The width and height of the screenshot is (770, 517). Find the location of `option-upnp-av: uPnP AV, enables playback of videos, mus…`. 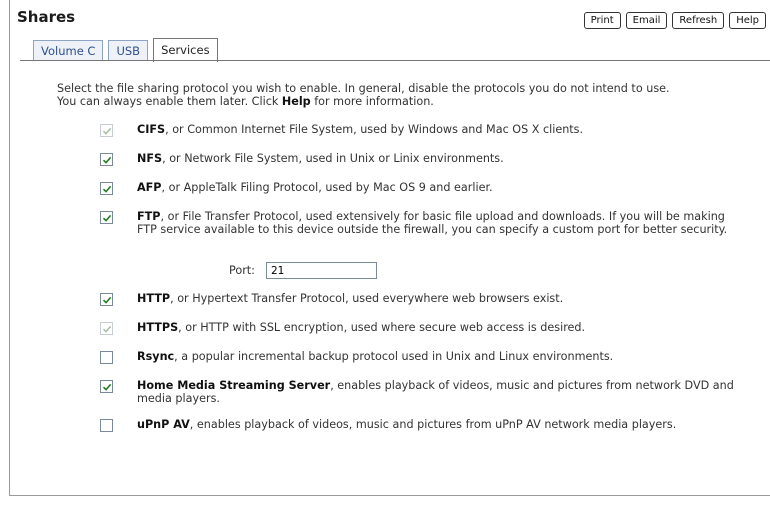

option-upnp-av: uPnP AV, enables playback of videos, mus… is located at coordinates (425, 425).